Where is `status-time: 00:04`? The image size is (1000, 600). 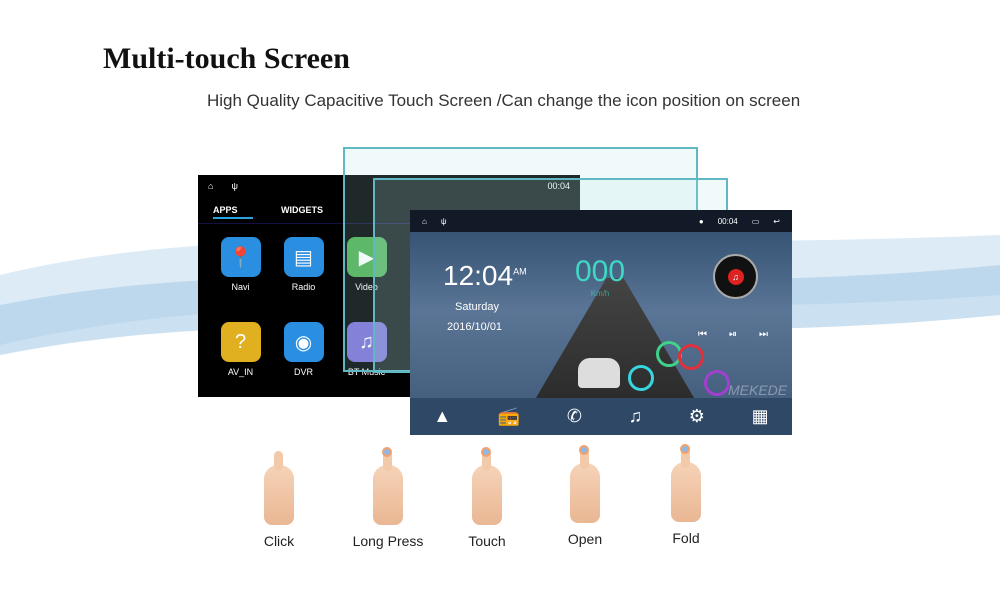 status-time: 00:04 is located at coordinates (727, 221).